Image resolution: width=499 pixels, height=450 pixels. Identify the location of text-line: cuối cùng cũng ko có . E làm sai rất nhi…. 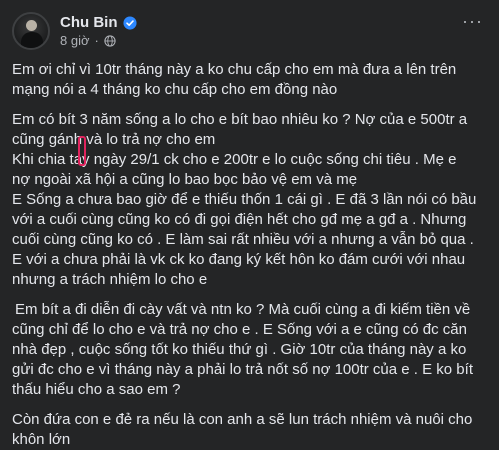
(243, 239).